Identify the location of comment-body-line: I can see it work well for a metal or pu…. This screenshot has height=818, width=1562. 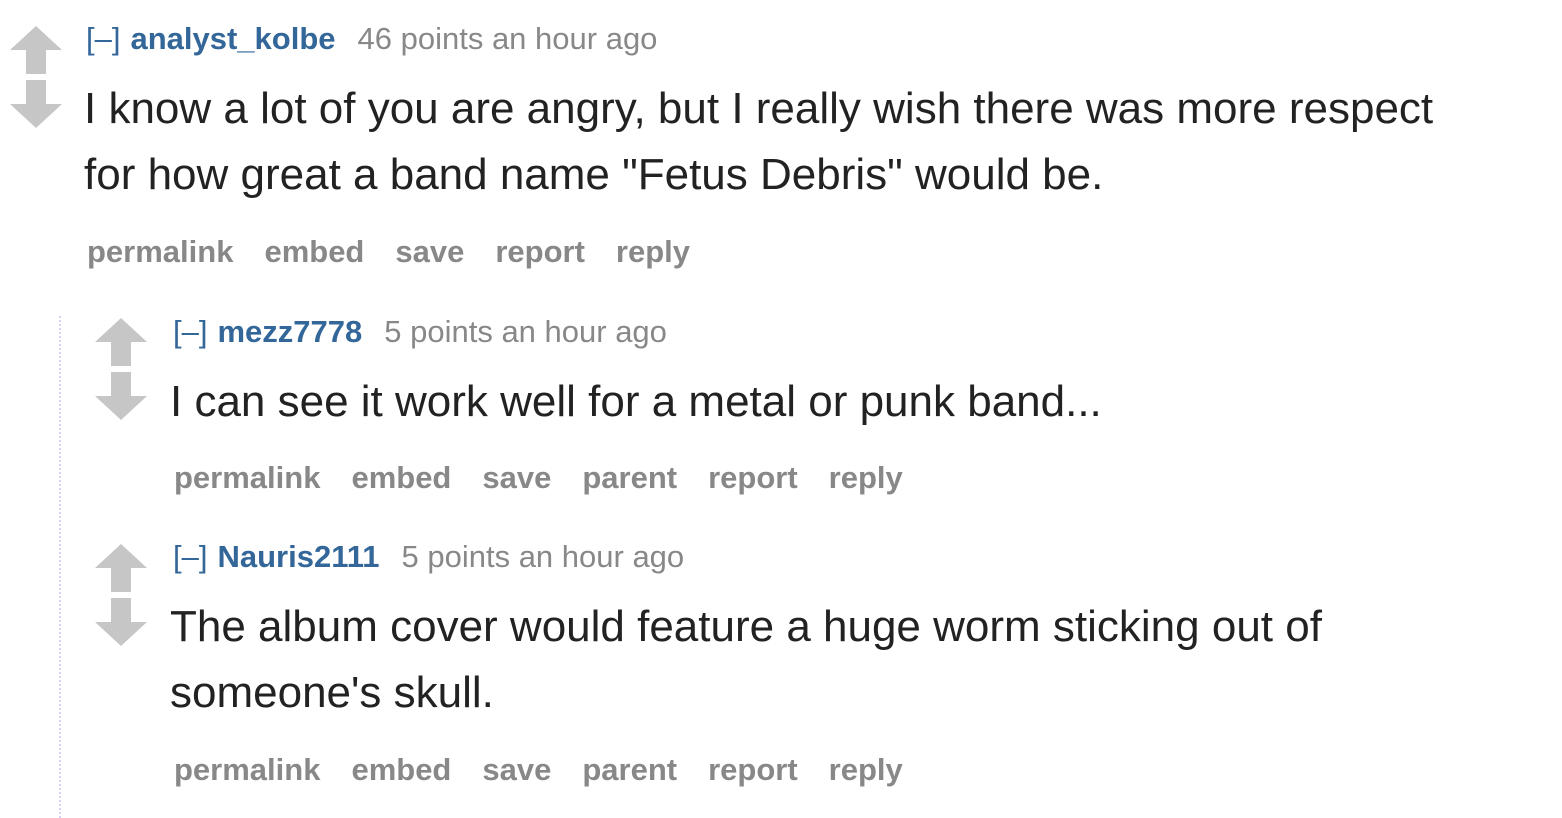
(636, 401).